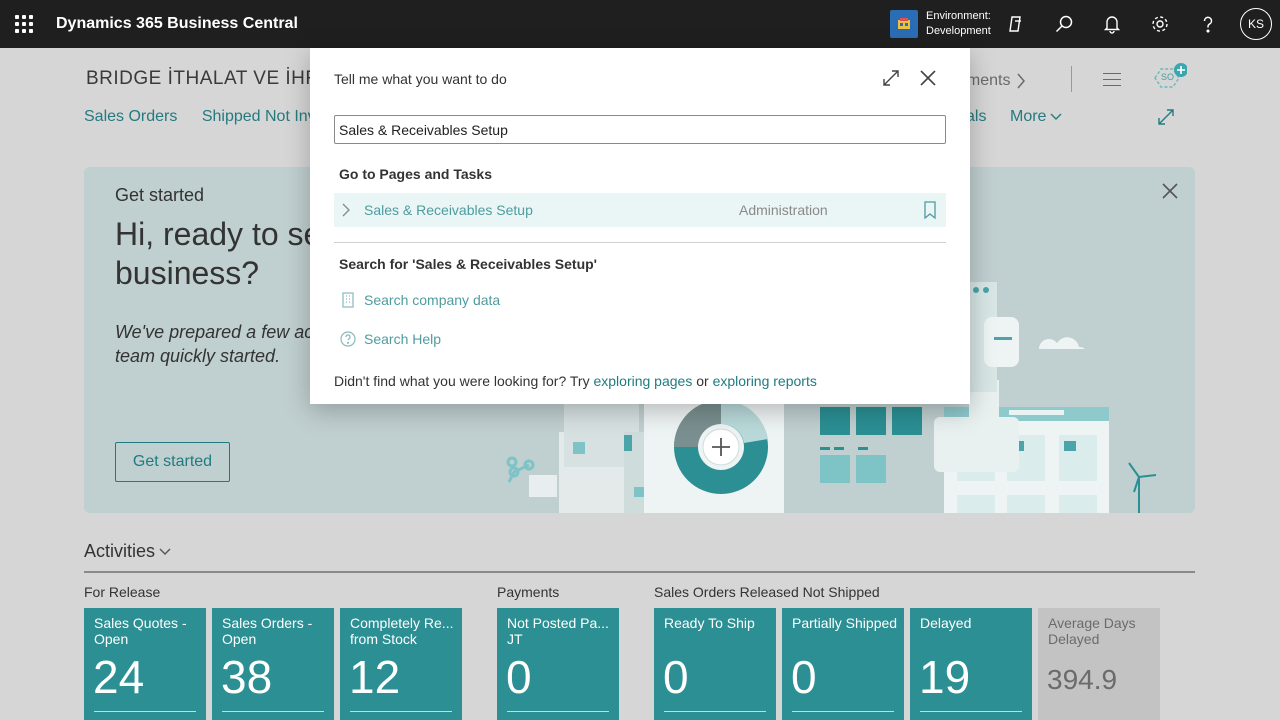 Image resolution: width=1280 pixels, height=720 pixels. I want to click on tile-completely-reserved: Completely Re... from Stock 12, so click(401, 664).